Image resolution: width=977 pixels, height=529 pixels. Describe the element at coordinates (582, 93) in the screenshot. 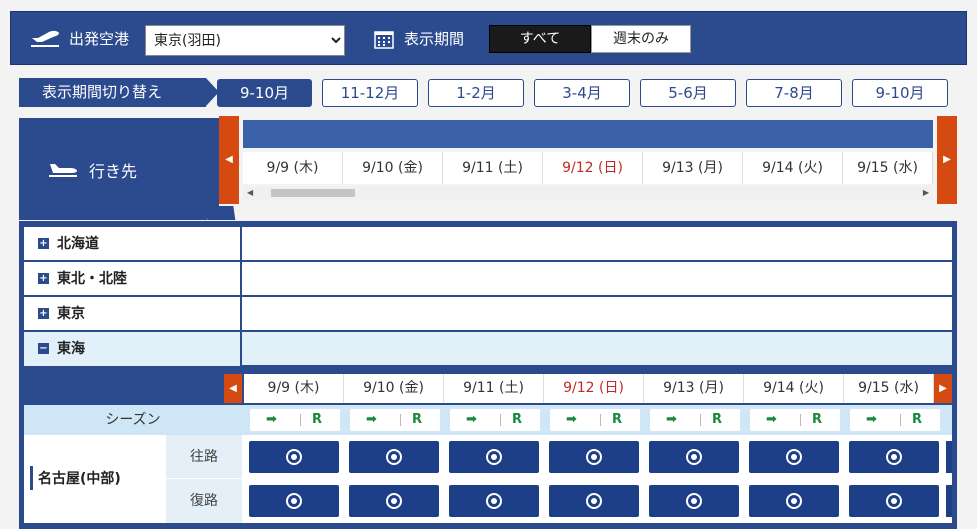

I see `period-tab-4: 3-4月` at that location.